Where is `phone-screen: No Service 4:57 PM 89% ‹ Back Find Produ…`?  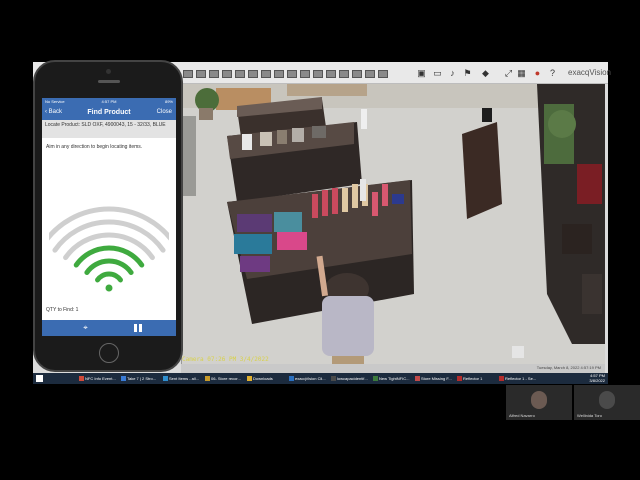
phone-screen: No Service 4:57 PM 89% ‹ Back Find Produ… is located at coordinates (109, 217).